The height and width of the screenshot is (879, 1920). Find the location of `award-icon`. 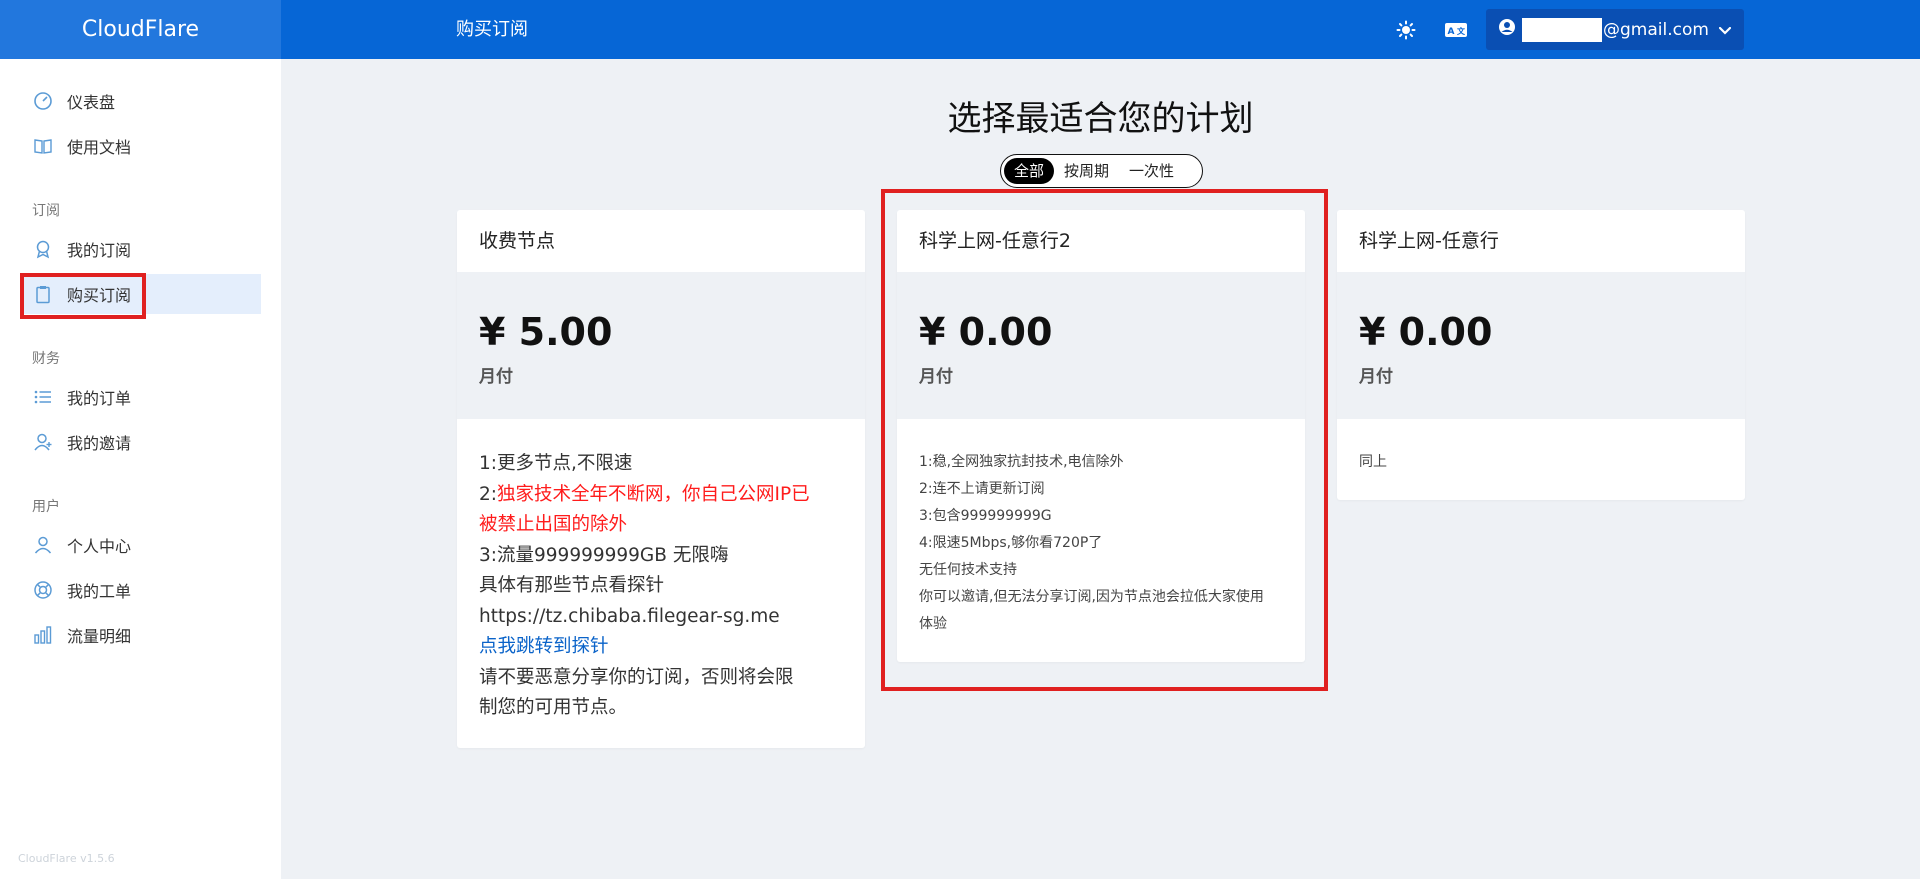

award-icon is located at coordinates (43, 249).